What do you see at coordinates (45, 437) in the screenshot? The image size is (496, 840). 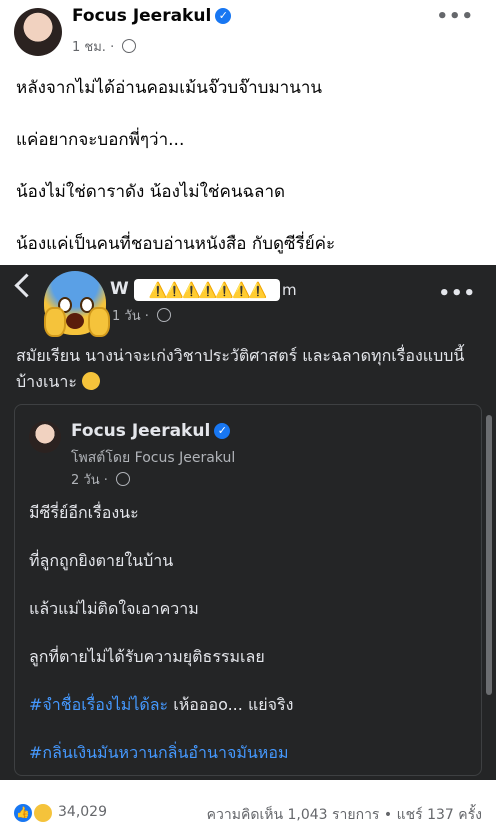 I see `quoted-author-avatar` at bounding box center [45, 437].